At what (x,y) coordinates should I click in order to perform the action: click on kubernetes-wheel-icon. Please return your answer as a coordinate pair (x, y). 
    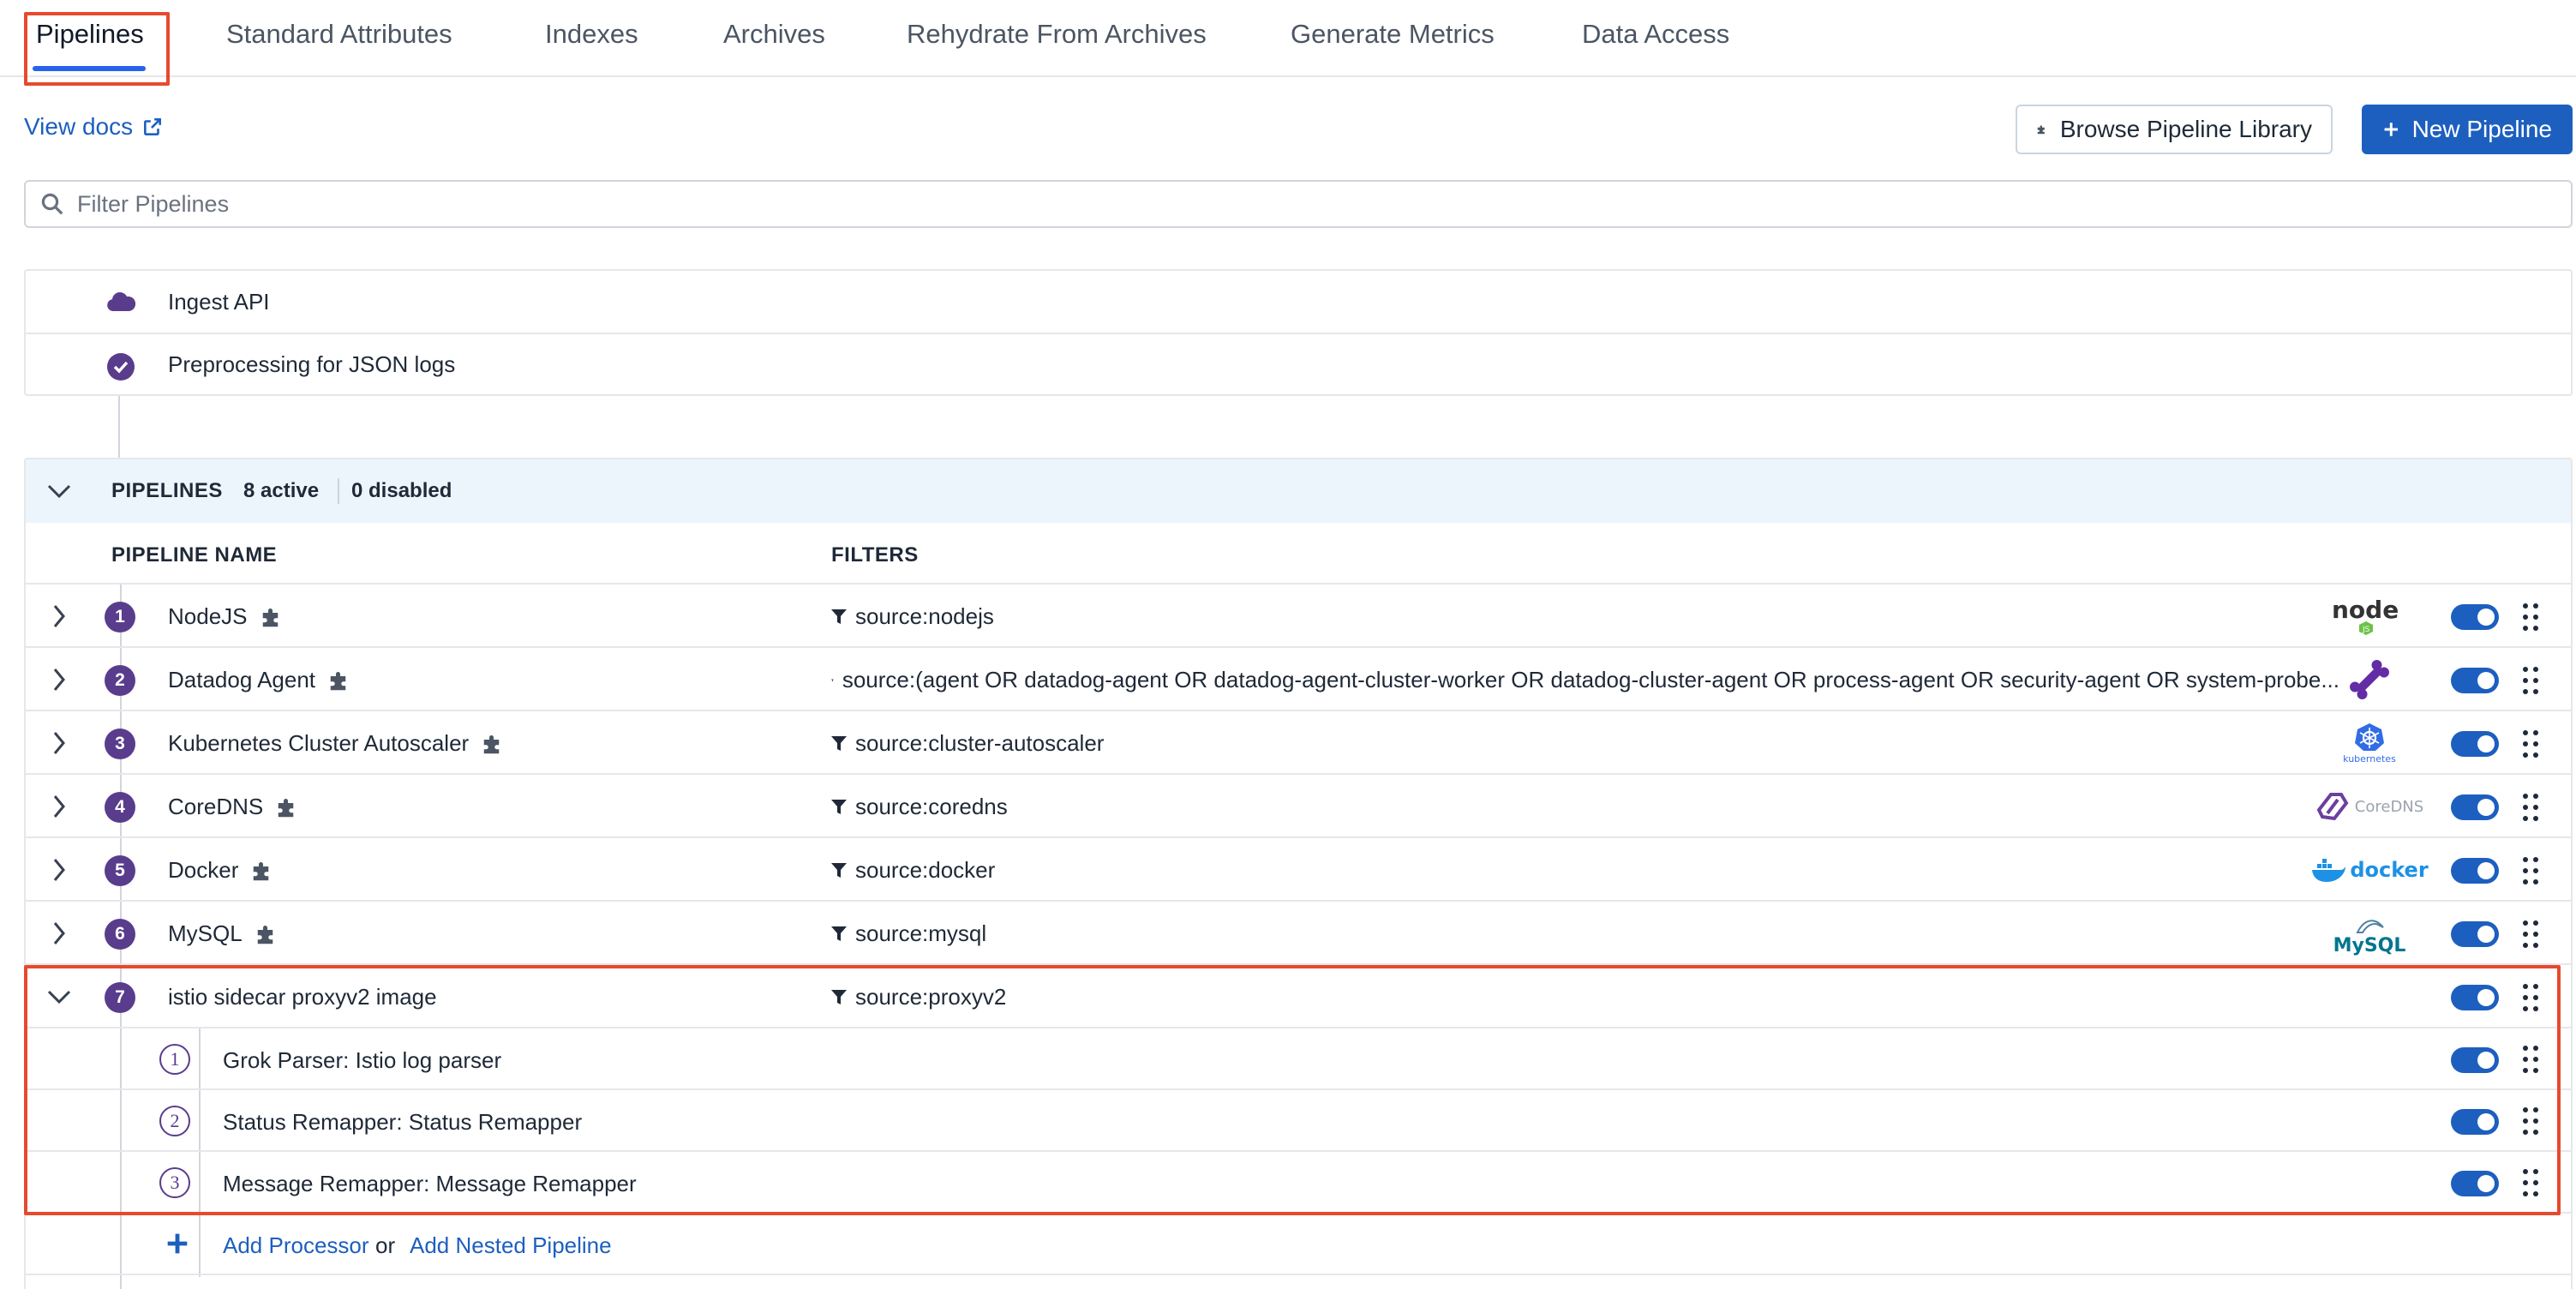
    Looking at the image, I should click on (2369, 736).